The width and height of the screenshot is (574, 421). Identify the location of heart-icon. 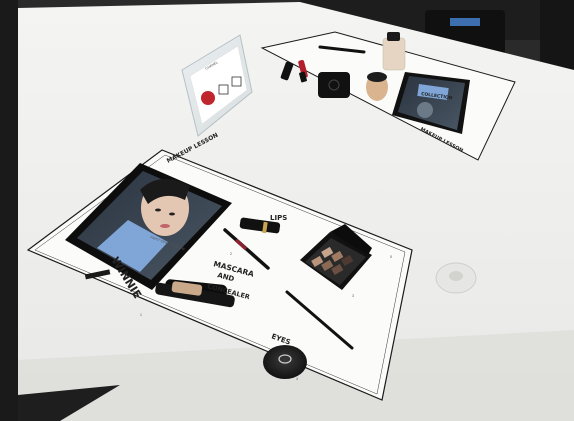
(208, 98).